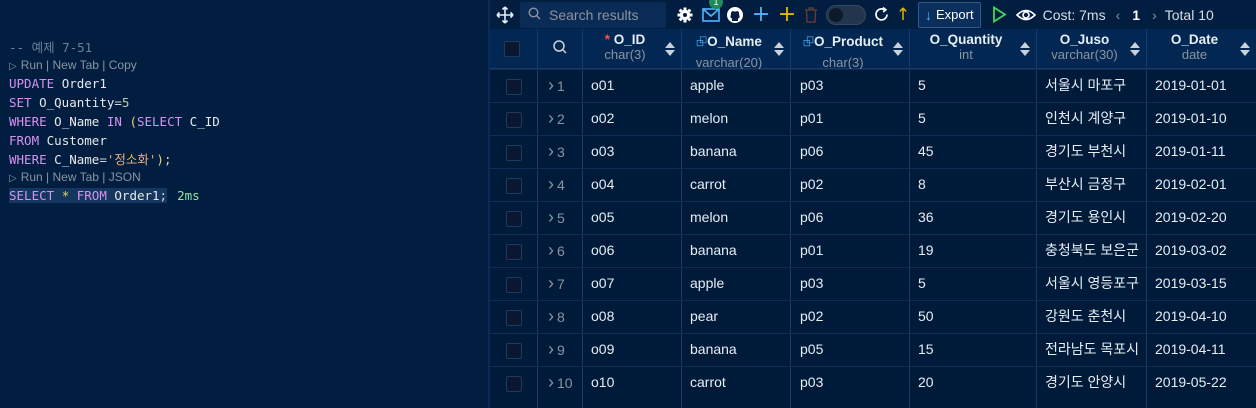 The height and width of the screenshot is (408, 1256). What do you see at coordinates (968, 382) in the screenshot?
I see `cell-o-quantity: 20` at bounding box center [968, 382].